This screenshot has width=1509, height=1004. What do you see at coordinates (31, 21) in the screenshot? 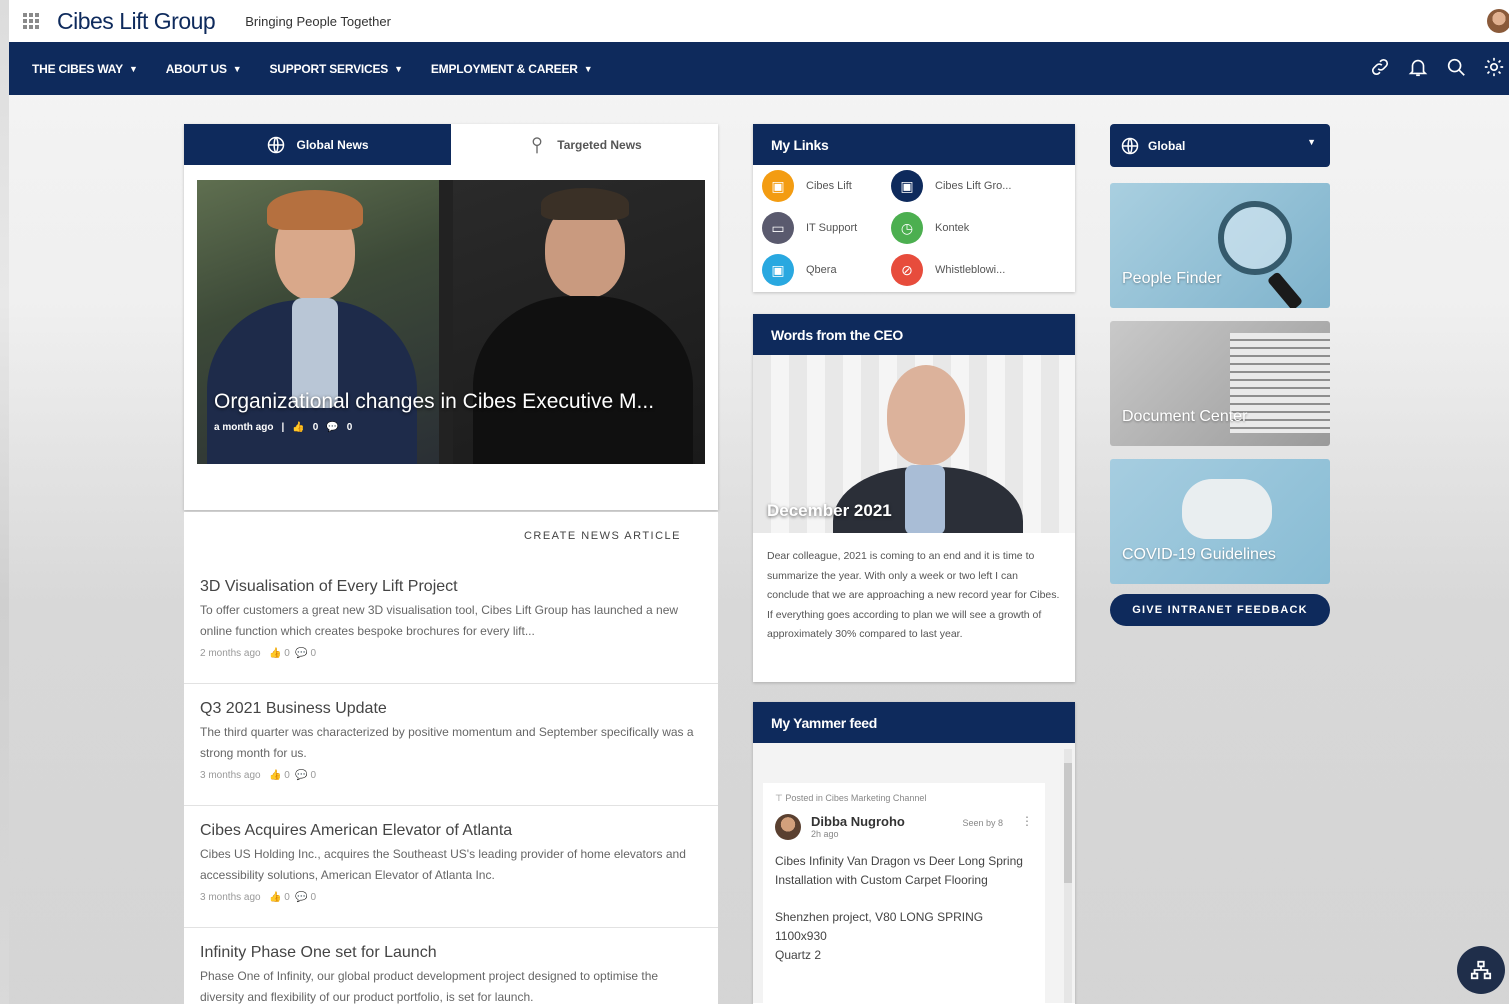
I see `app-launcher-icon` at bounding box center [31, 21].